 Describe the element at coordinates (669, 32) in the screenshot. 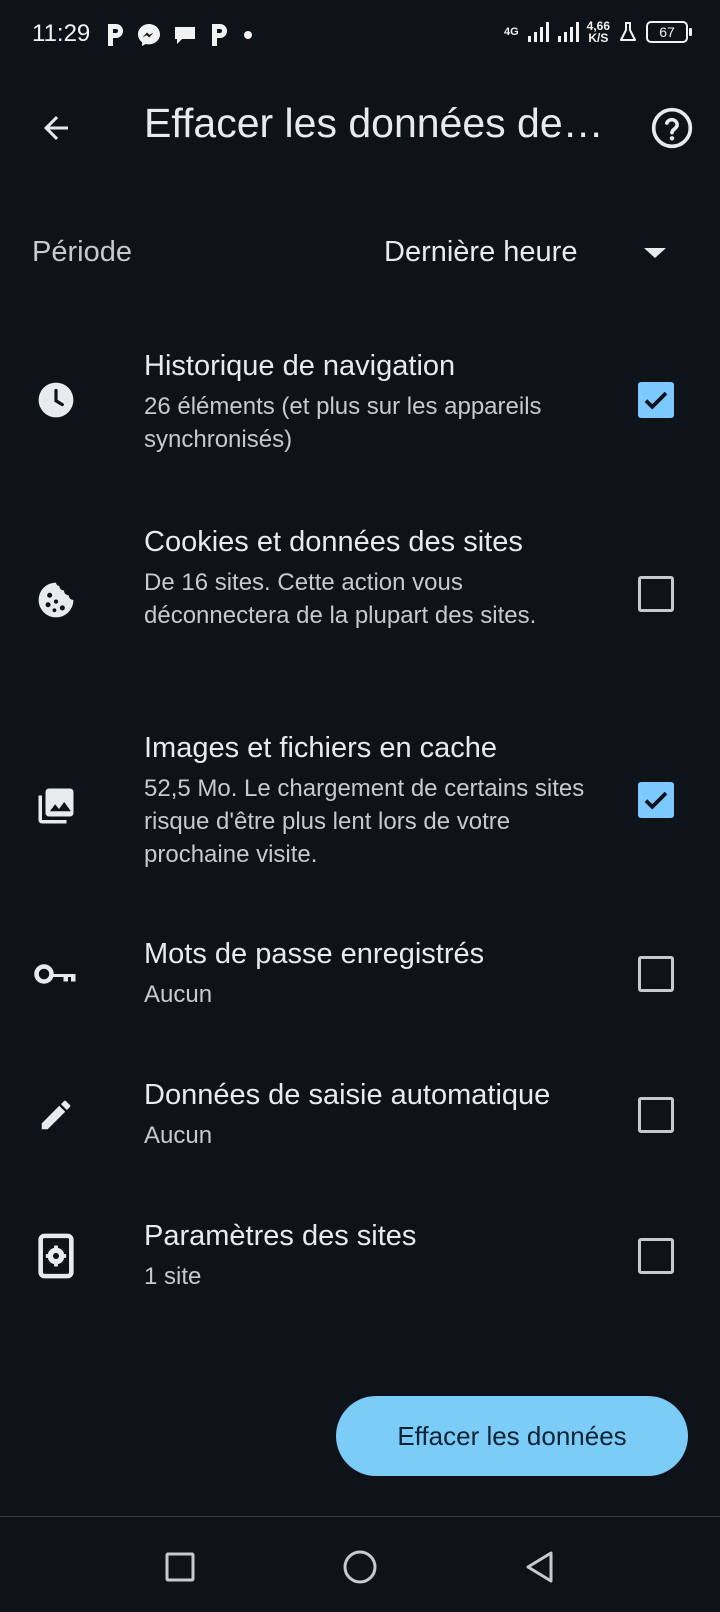

I see `battery-indicator: 67` at that location.